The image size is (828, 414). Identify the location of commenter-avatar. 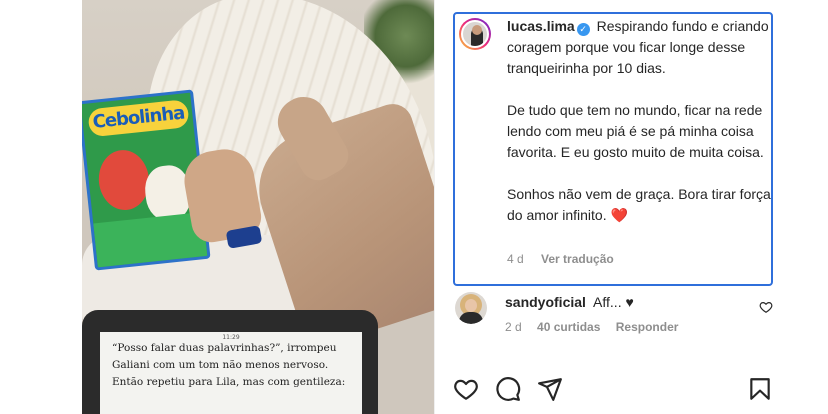
(471, 308).